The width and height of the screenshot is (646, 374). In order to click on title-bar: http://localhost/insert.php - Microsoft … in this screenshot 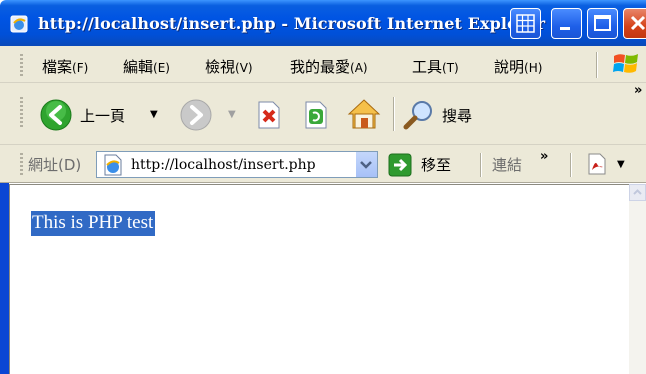, I will do `click(323, 23)`.